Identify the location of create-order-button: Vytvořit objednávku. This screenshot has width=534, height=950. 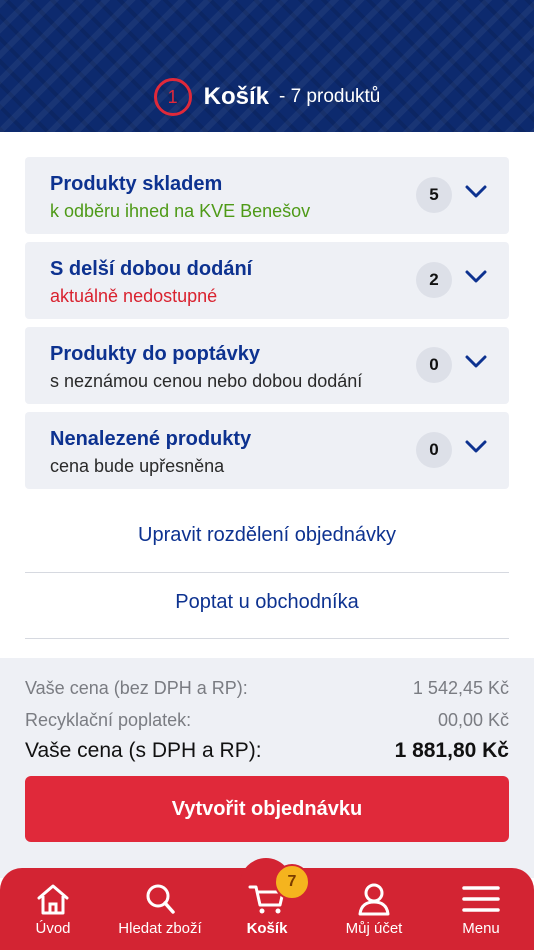
(267, 809).